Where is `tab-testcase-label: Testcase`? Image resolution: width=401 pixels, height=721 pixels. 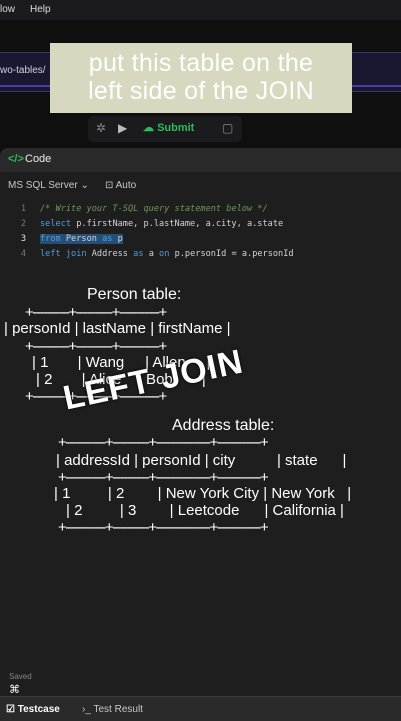 tab-testcase-label: Testcase is located at coordinates (38, 709).